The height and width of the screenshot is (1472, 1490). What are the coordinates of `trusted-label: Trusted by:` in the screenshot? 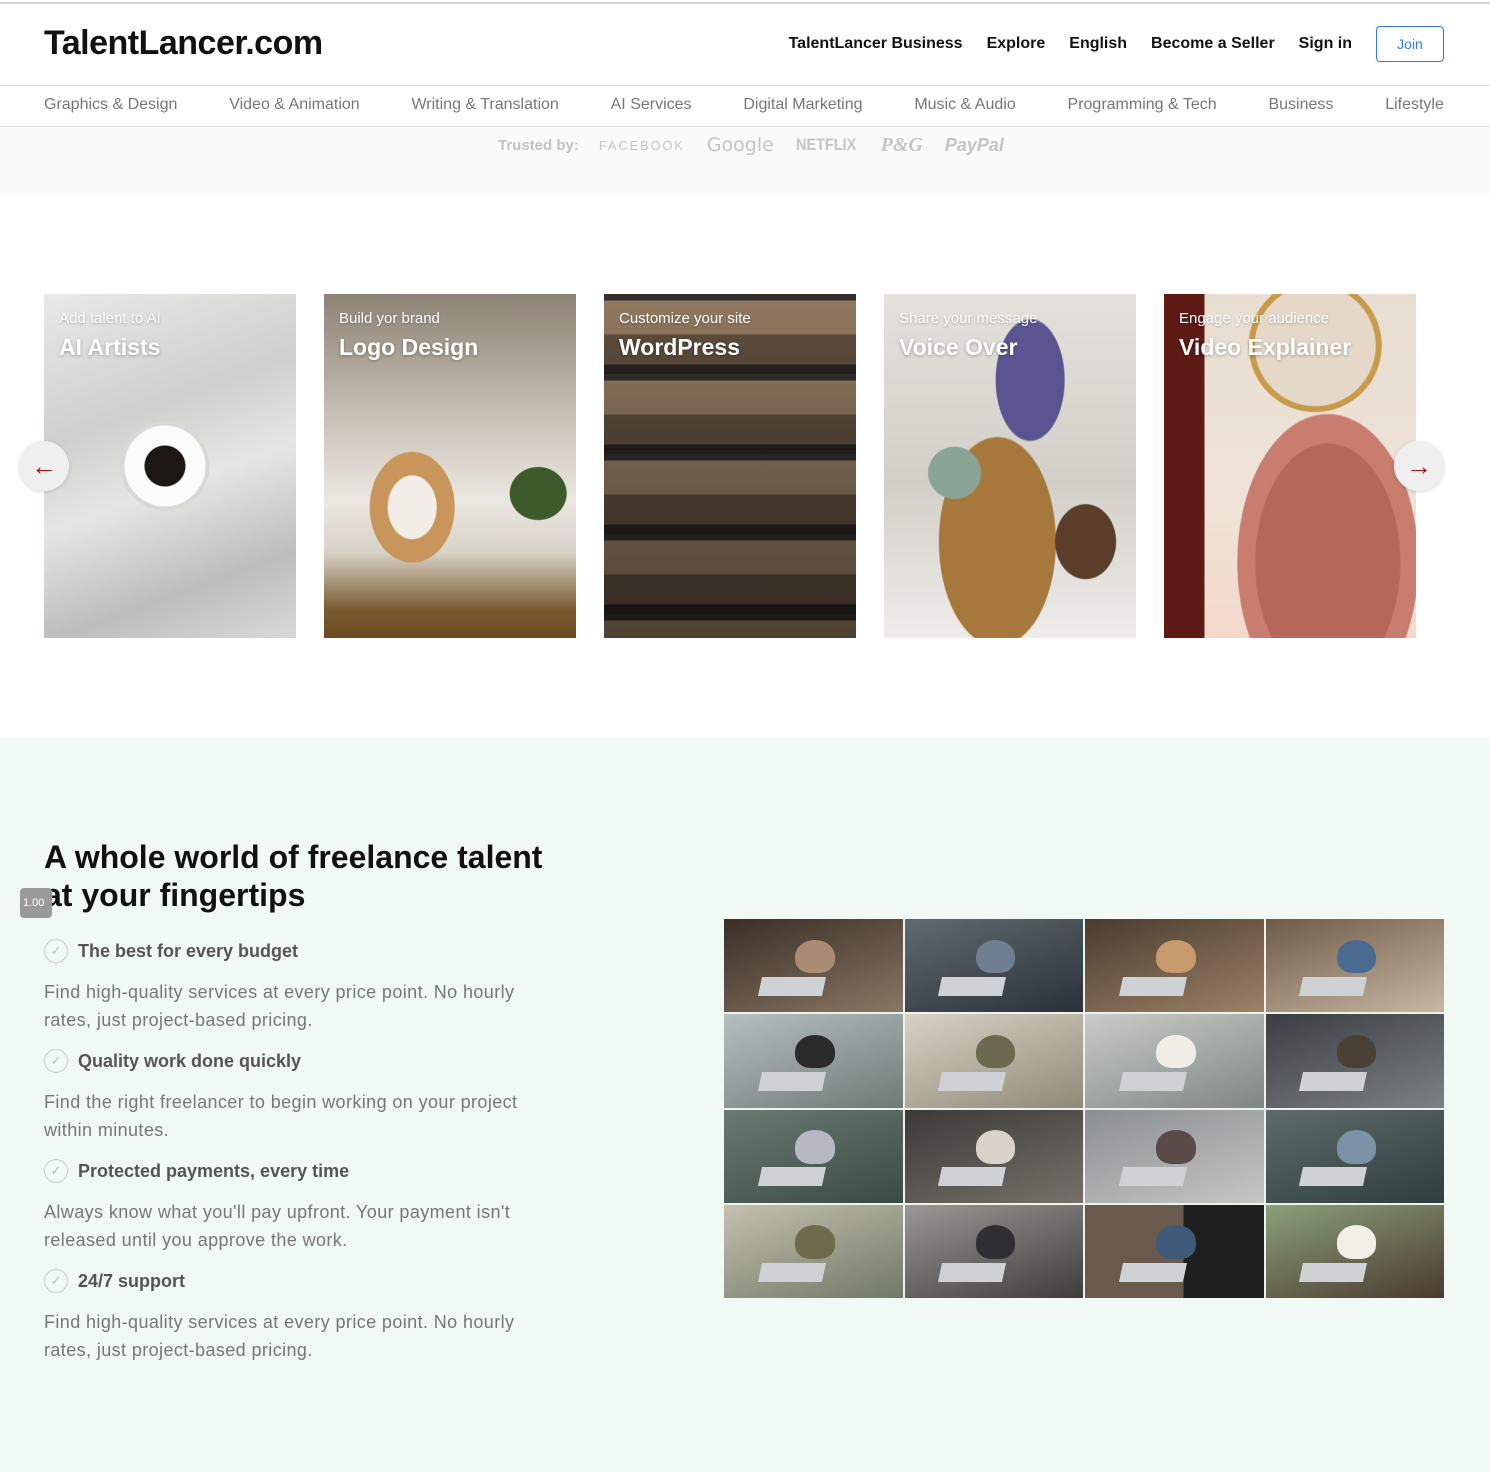 It's located at (538, 145).